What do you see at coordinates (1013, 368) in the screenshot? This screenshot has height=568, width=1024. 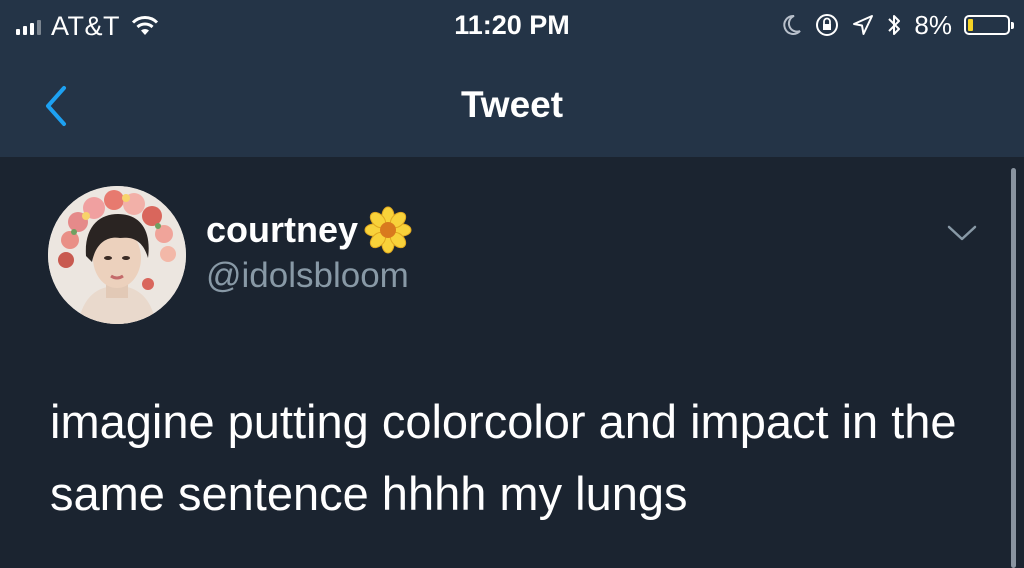 I see `scrollbar` at bounding box center [1013, 368].